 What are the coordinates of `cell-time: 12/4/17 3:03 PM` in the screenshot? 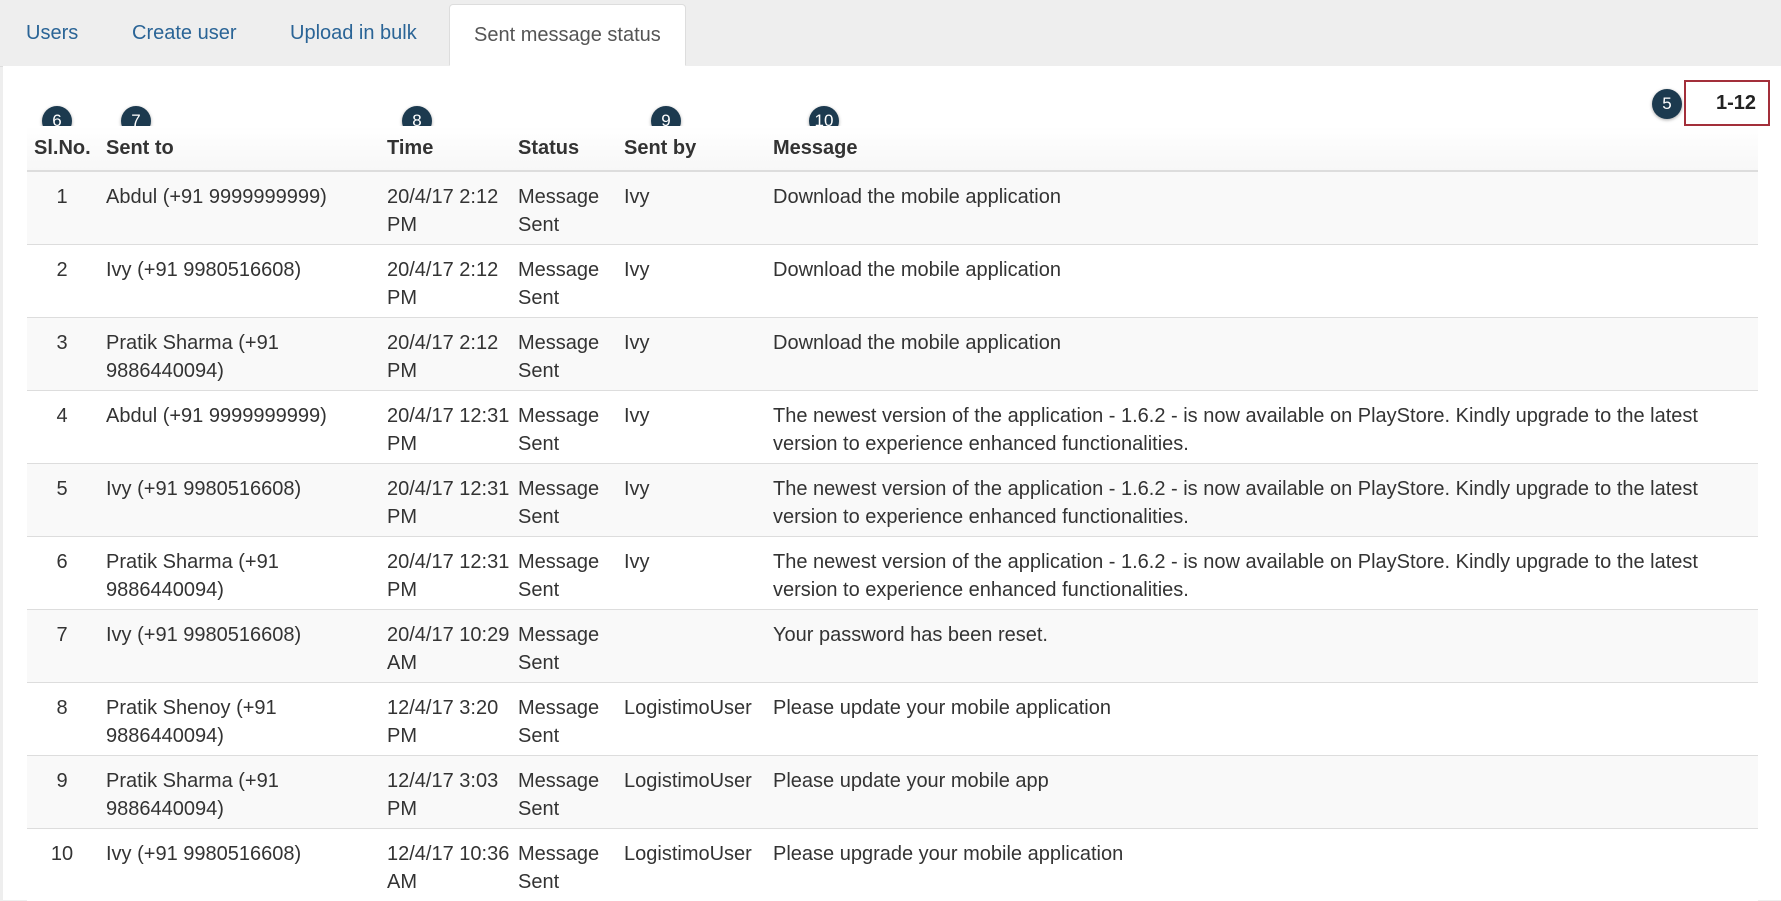 It's located at (452, 791).